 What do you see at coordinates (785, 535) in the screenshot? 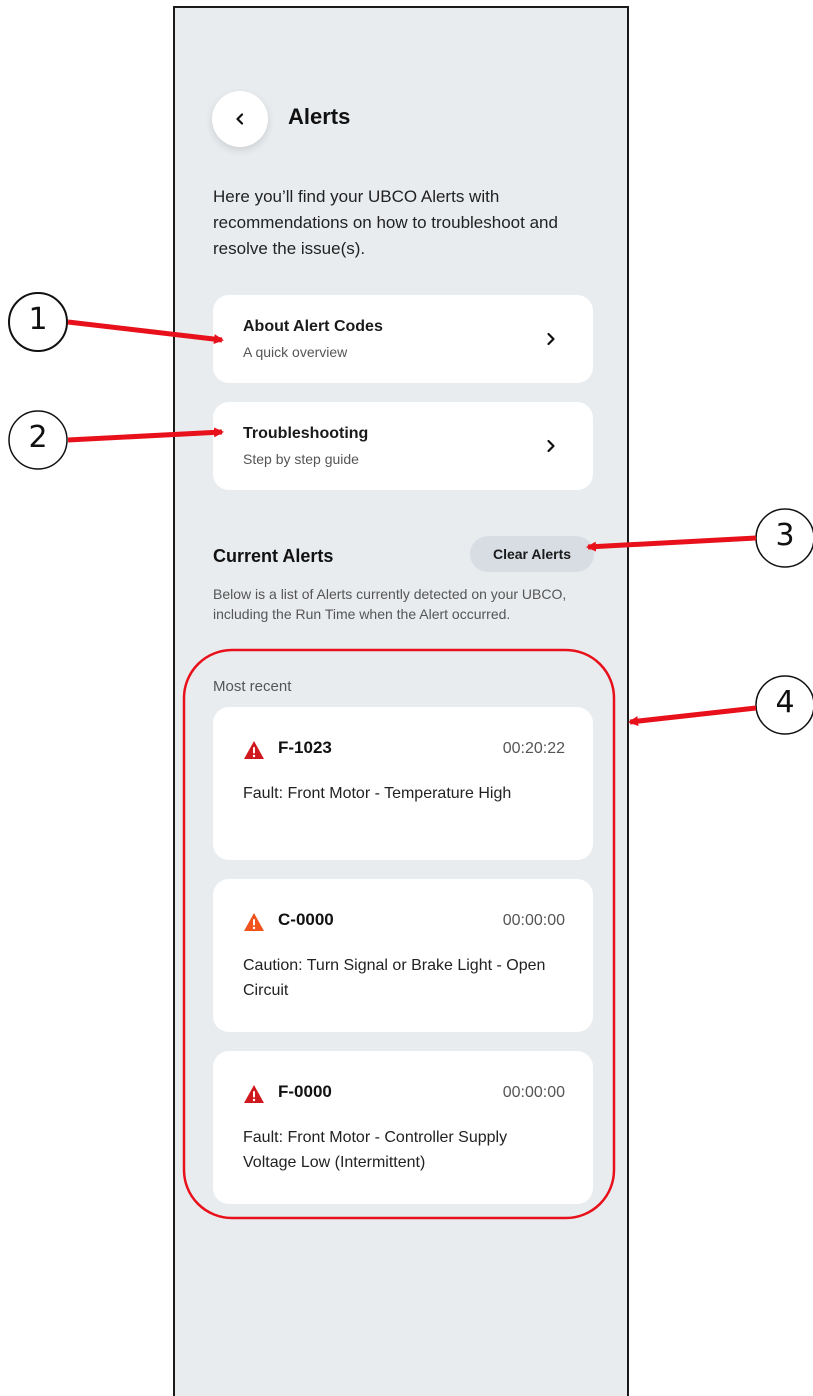
I see `callout-label-3: 3` at bounding box center [785, 535].